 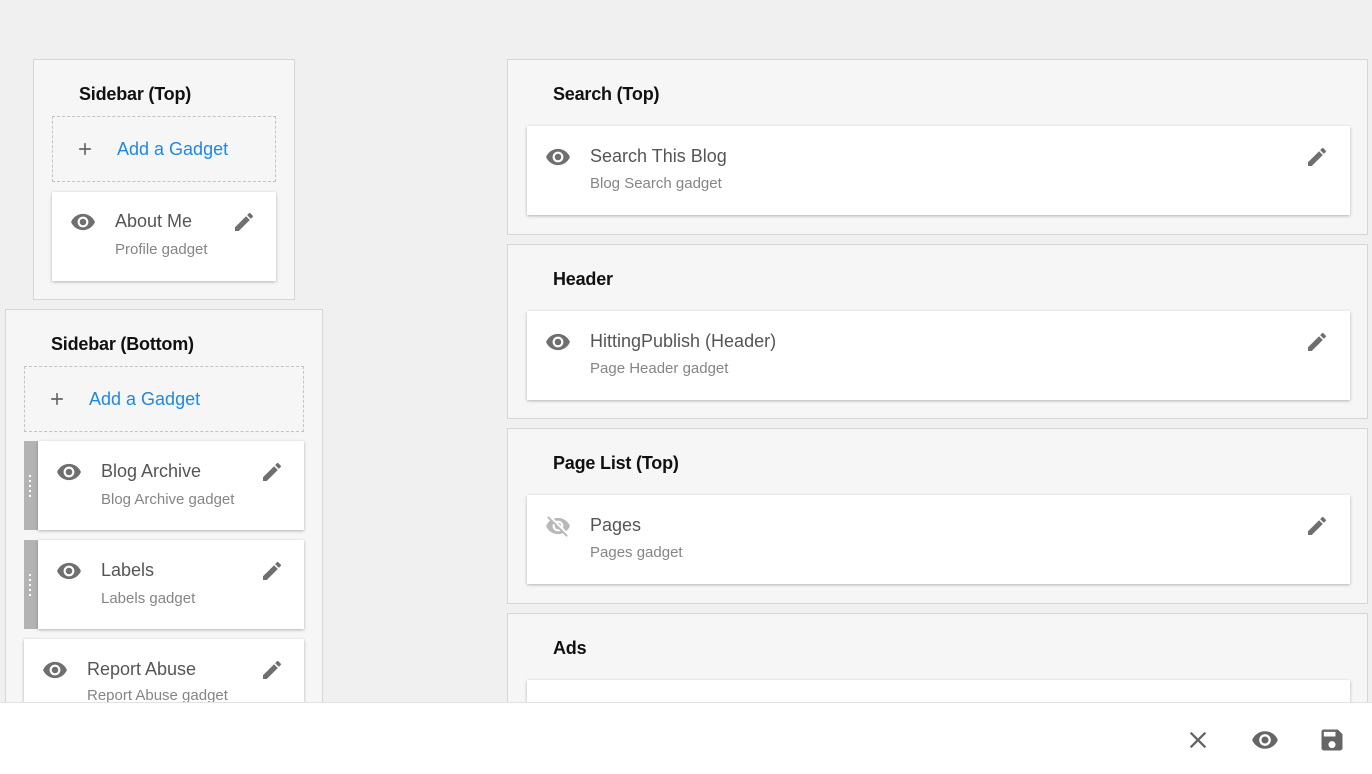 What do you see at coordinates (1198, 740) in the screenshot?
I see `close-icon` at bounding box center [1198, 740].